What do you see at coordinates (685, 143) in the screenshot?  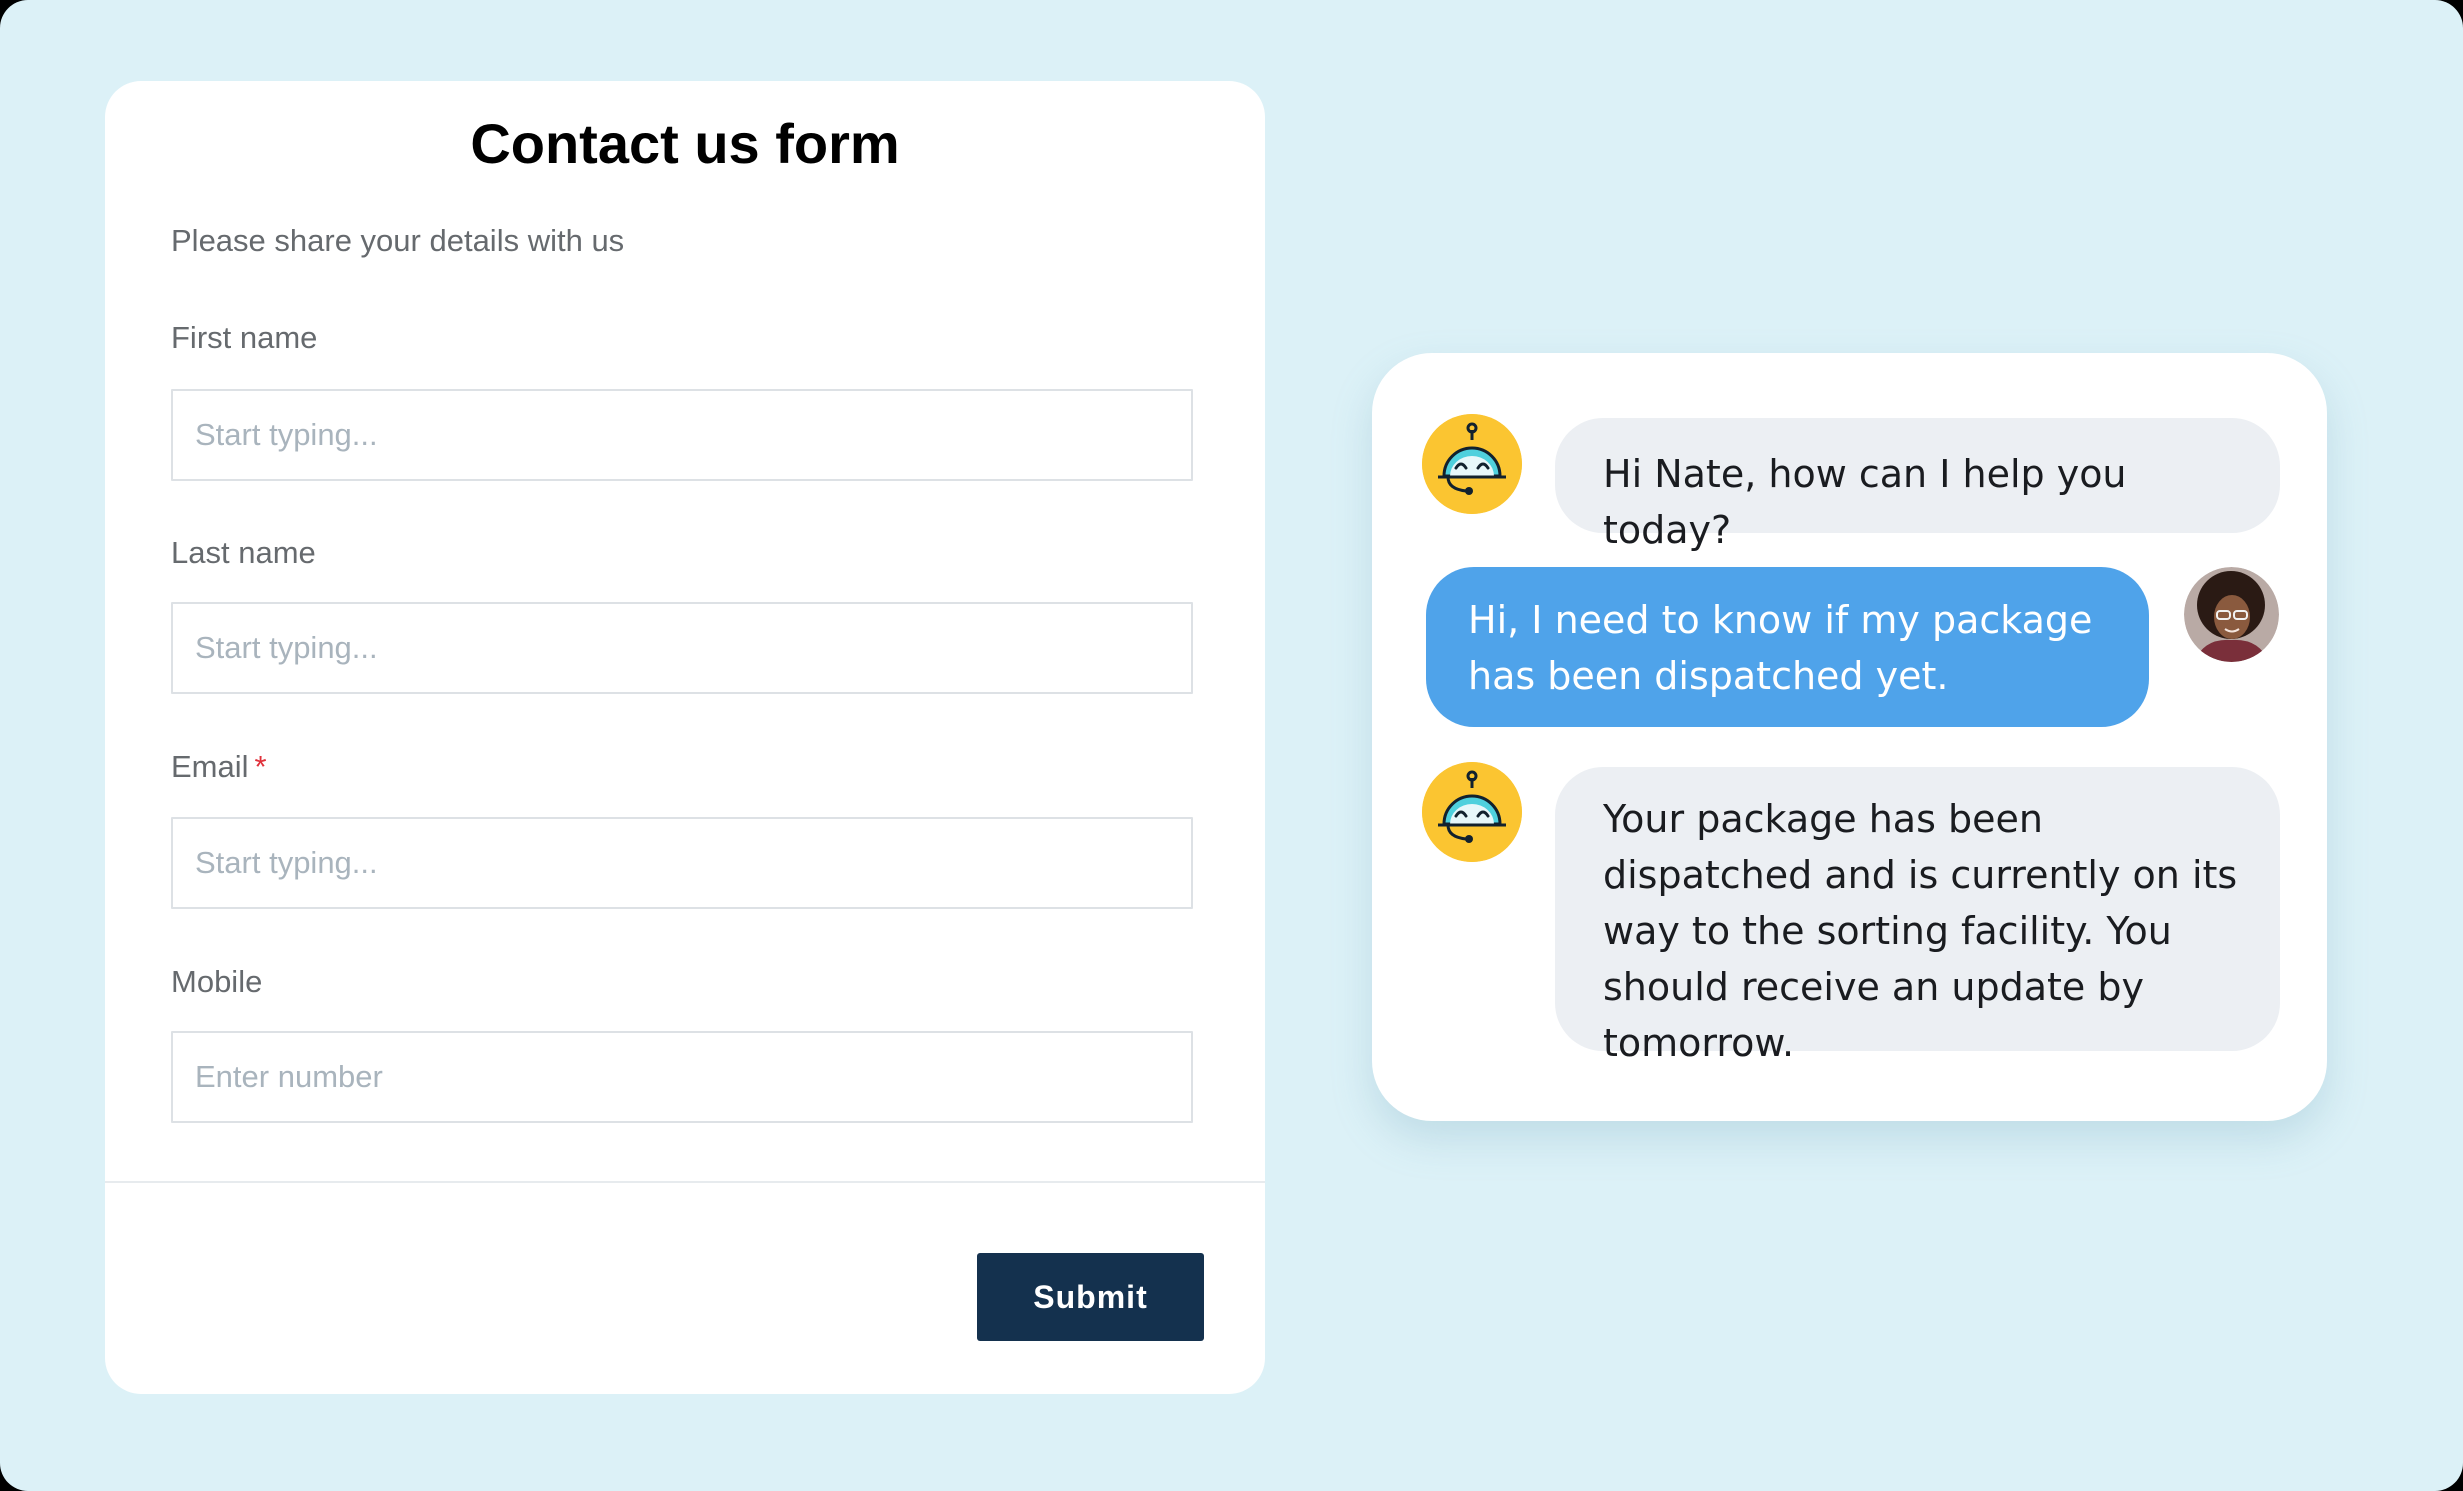 I see `form-title: Contact us form` at bounding box center [685, 143].